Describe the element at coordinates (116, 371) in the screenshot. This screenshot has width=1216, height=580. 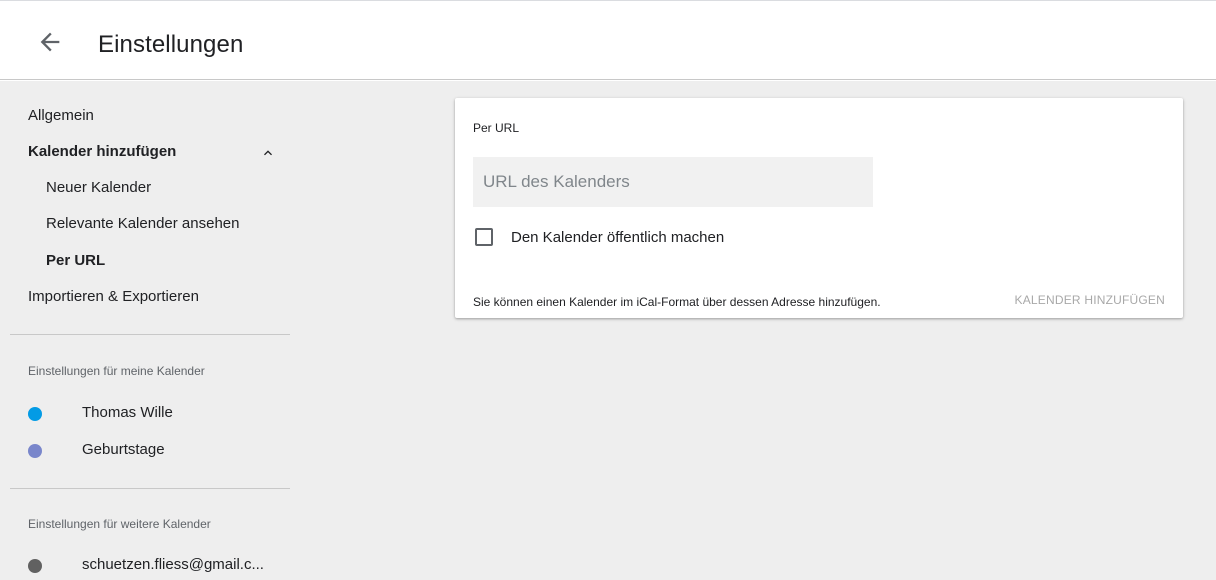
I see `my-calendars-section-title: Einstellungen für meine Kalender` at that location.